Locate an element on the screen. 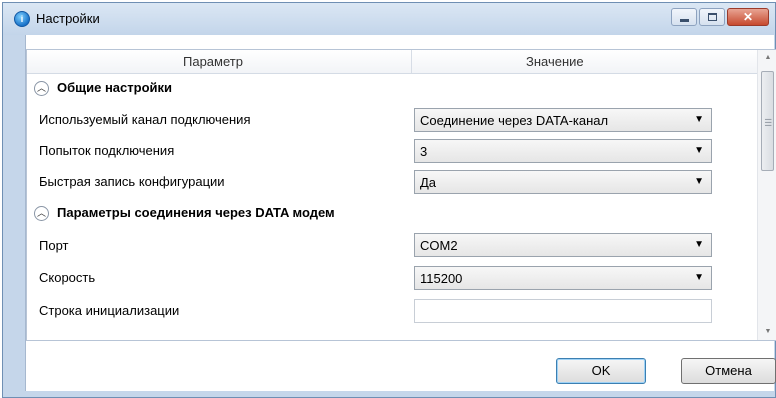  property-row: Попыток подключения 3 ▼ is located at coordinates (392, 150).